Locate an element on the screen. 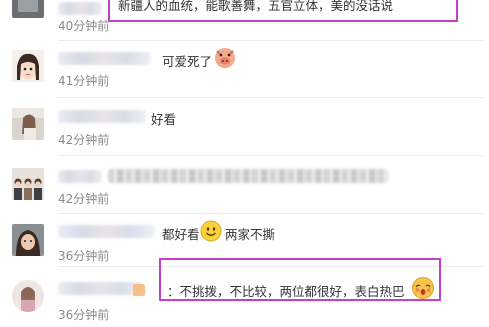 The height and width of the screenshot is (327, 489). timestamp: 40分钟前 is located at coordinates (84, 26).